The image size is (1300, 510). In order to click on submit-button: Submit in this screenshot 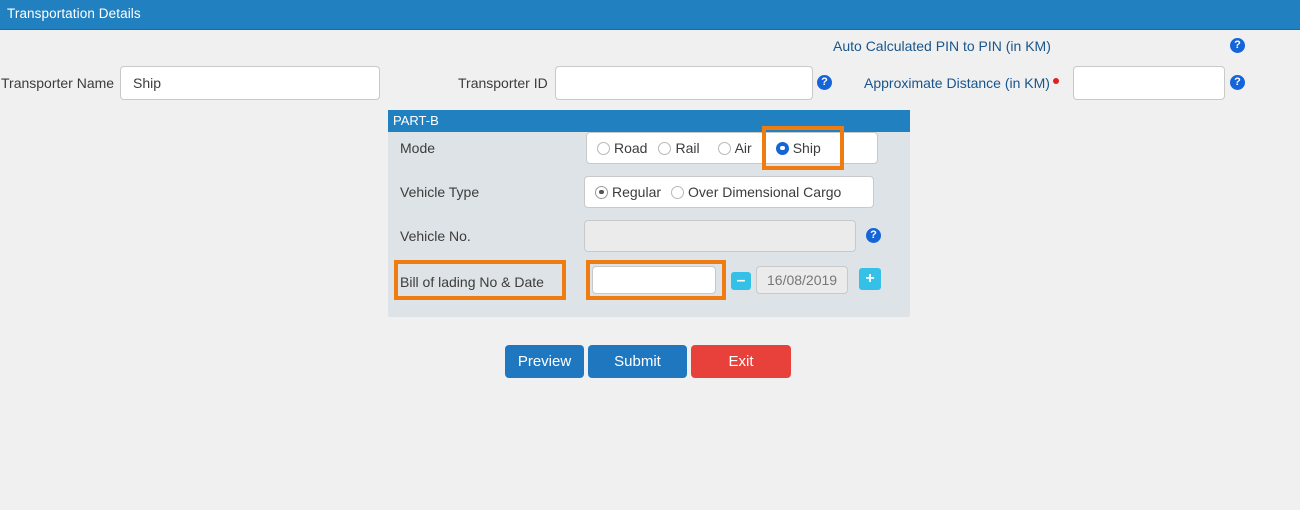, I will do `click(637, 361)`.